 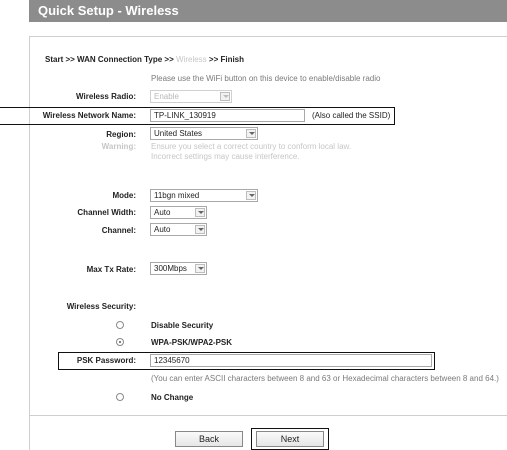 I want to click on no-change-radio, so click(x=120, y=397).